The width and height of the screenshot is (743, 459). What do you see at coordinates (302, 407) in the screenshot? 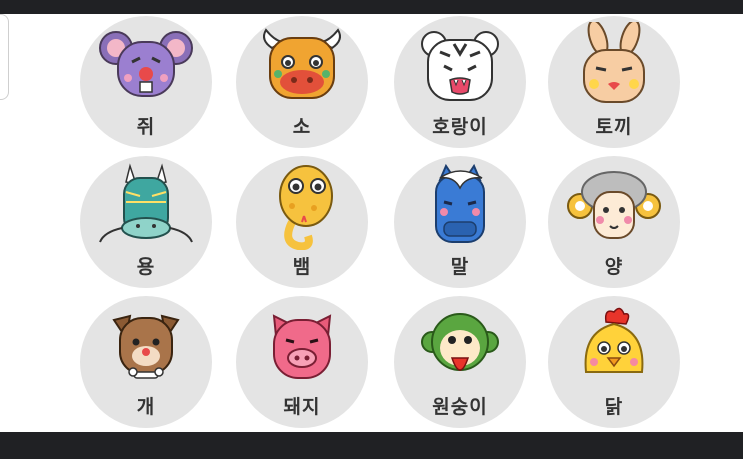
I see `zodiac-label: 돼지` at bounding box center [302, 407].